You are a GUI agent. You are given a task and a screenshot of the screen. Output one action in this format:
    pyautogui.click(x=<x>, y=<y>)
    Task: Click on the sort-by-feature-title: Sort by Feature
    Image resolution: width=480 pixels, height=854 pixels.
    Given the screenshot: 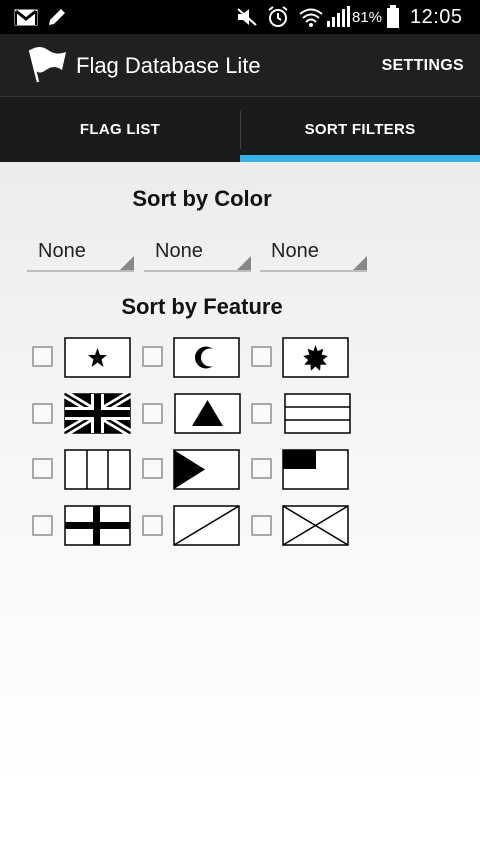 What is the action you would take?
    pyautogui.click(x=202, y=306)
    